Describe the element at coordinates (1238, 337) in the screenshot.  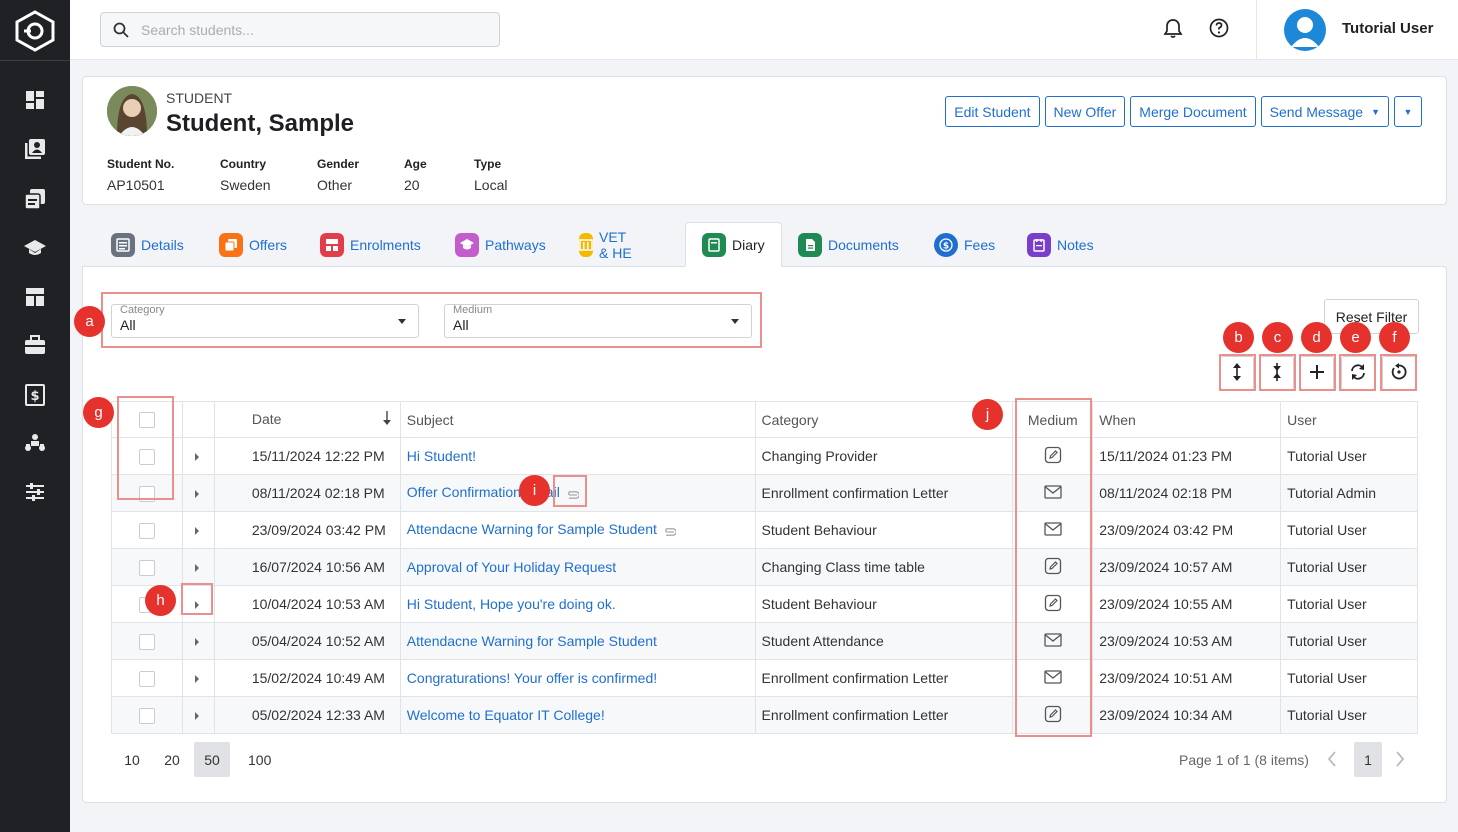
I see `annotation-marker-b: b` at that location.